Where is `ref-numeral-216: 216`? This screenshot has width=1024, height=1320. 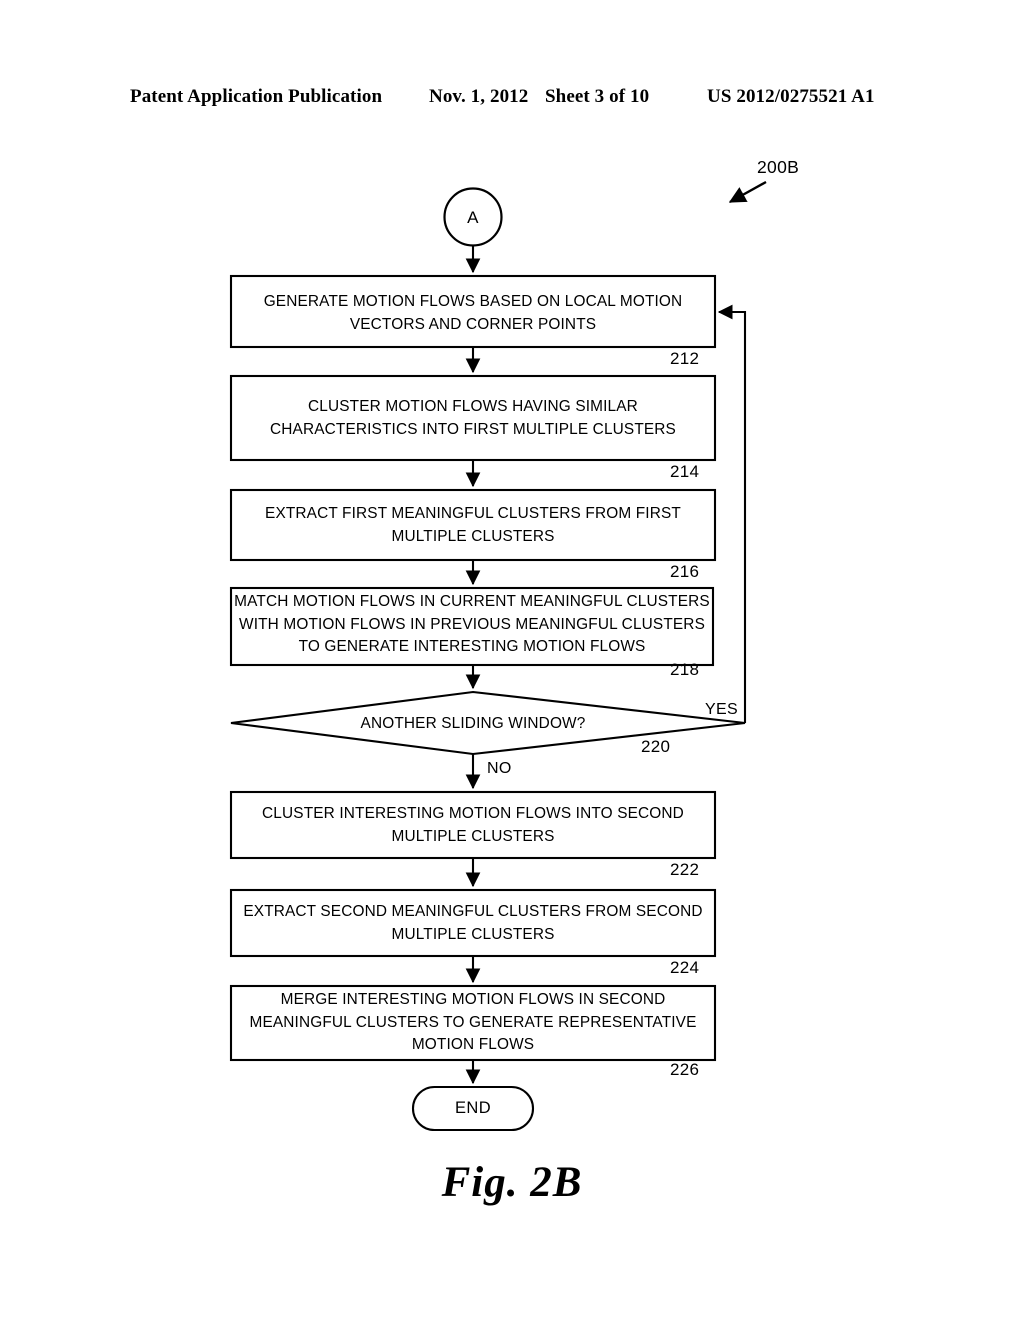 ref-numeral-216: 216 is located at coordinates (685, 571).